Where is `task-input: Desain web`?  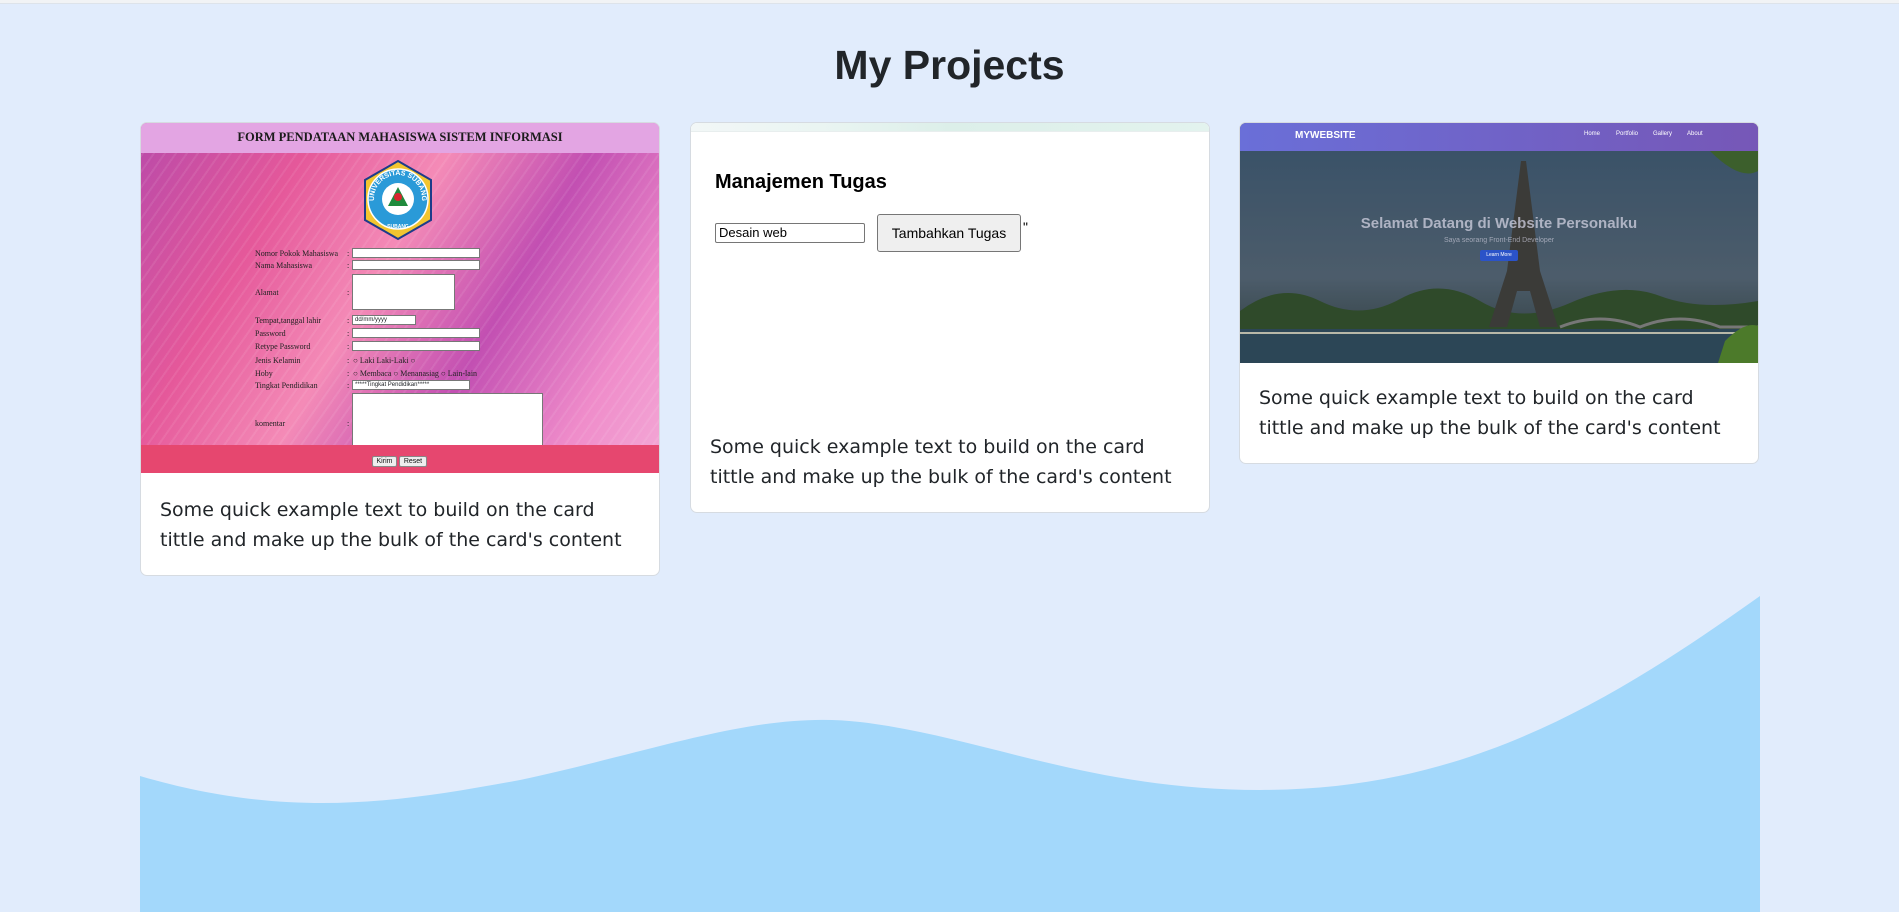
task-input: Desain web is located at coordinates (790, 233).